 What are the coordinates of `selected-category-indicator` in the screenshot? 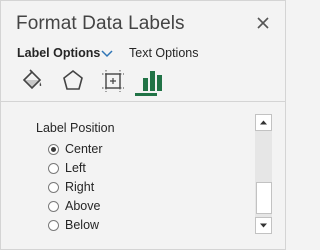 It's located at (146, 94).